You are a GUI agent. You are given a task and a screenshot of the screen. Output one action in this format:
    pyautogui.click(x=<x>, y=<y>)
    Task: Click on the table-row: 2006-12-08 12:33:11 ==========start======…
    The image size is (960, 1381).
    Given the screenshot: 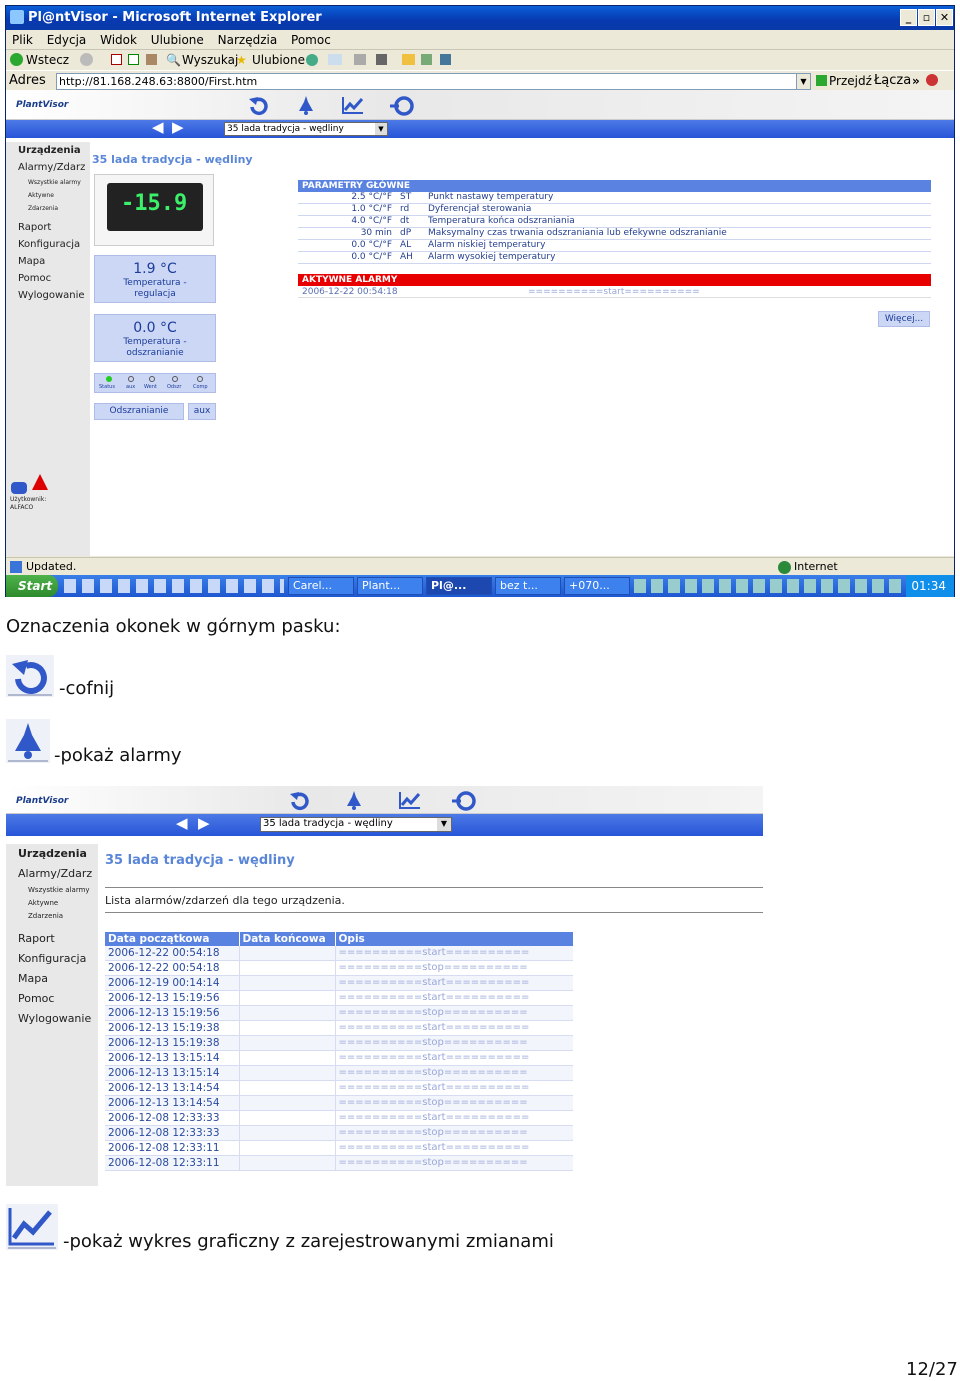 What is the action you would take?
    pyautogui.click(x=339, y=1148)
    